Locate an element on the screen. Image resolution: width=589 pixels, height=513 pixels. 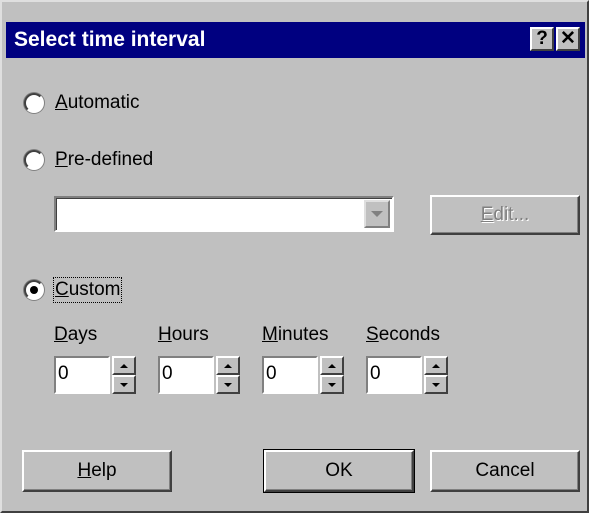
days-spin-up is located at coordinates (124, 365).